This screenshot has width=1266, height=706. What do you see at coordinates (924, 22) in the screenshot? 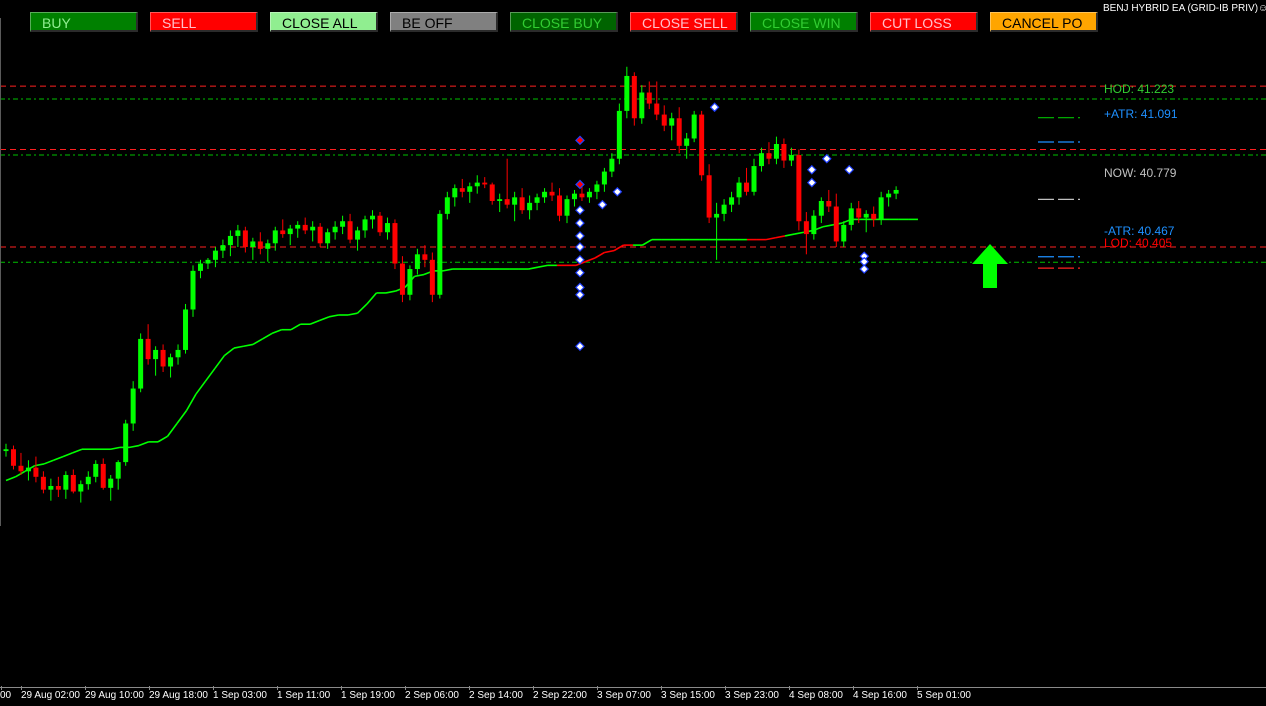
I see `cut-loss-button: CUT LOSS` at bounding box center [924, 22].